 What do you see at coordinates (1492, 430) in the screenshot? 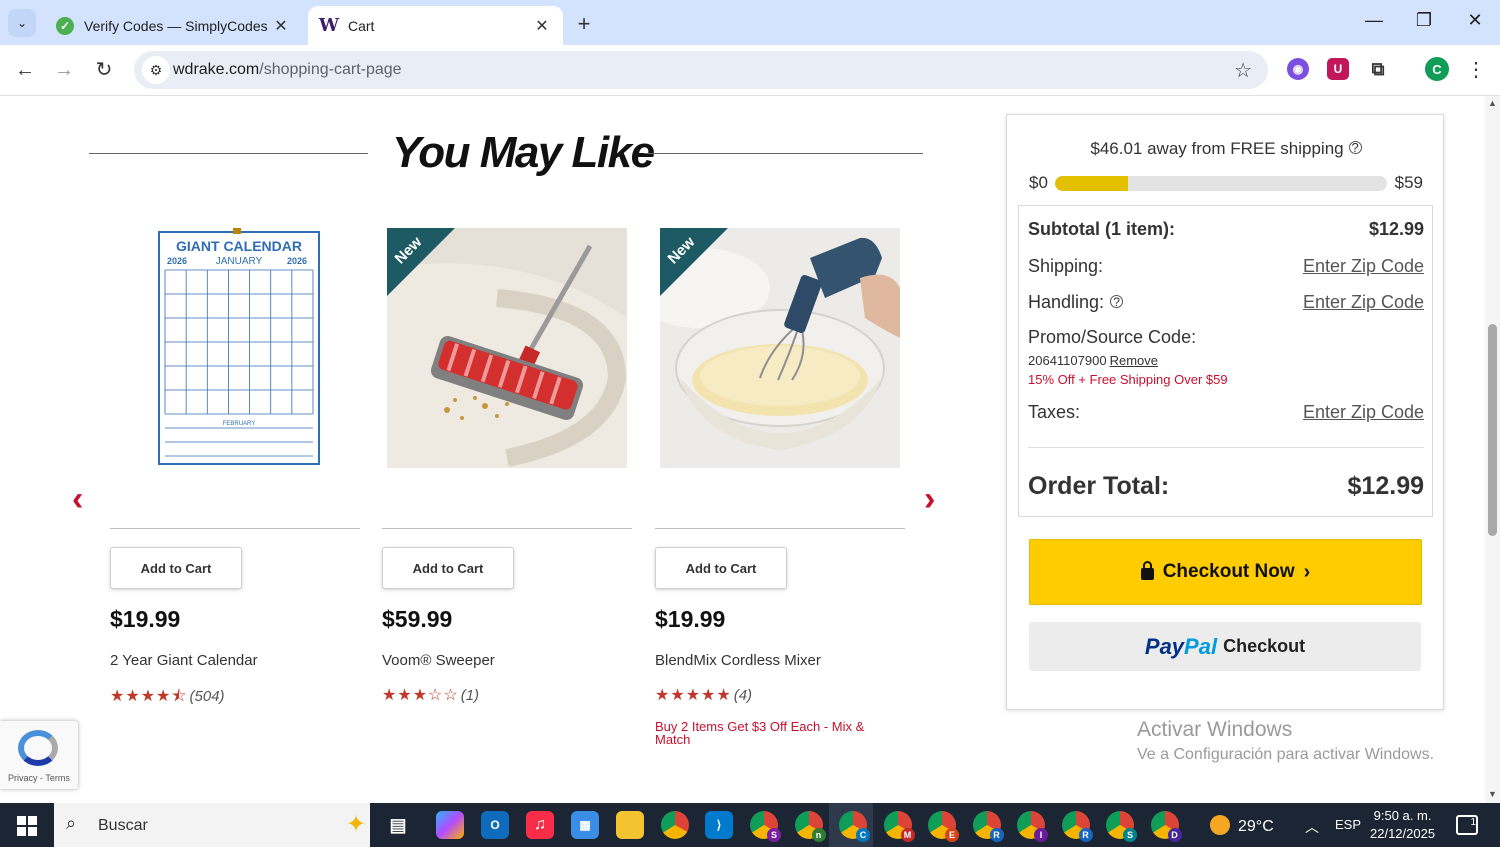
I see `scroll-thumb` at bounding box center [1492, 430].